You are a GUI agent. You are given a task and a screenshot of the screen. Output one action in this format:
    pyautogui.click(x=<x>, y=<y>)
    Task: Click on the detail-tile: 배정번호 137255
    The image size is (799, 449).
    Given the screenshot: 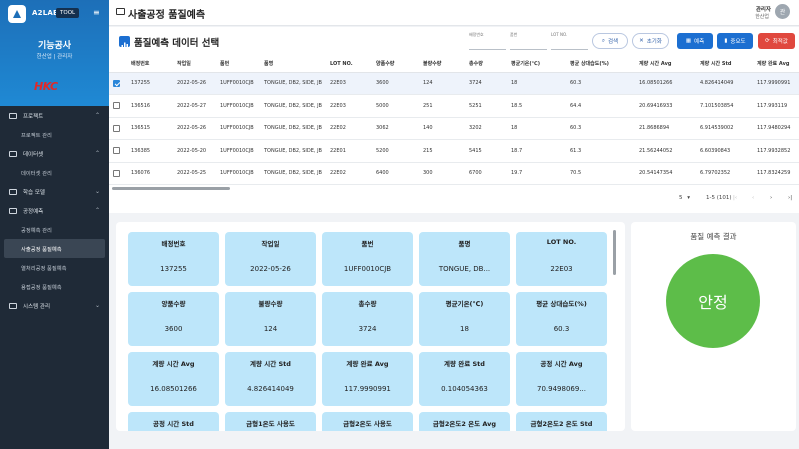 What is the action you would take?
    pyautogui.click(x=173, y=259)
    